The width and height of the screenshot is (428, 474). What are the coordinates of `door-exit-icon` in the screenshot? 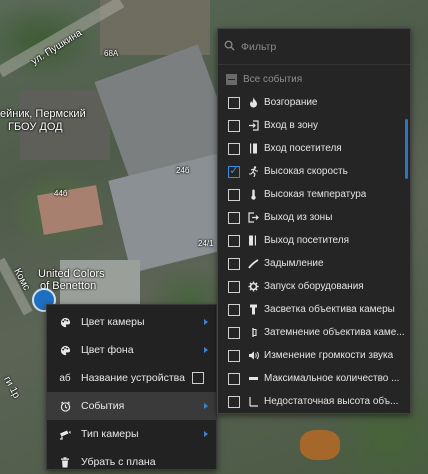 It's located at (253, 240).